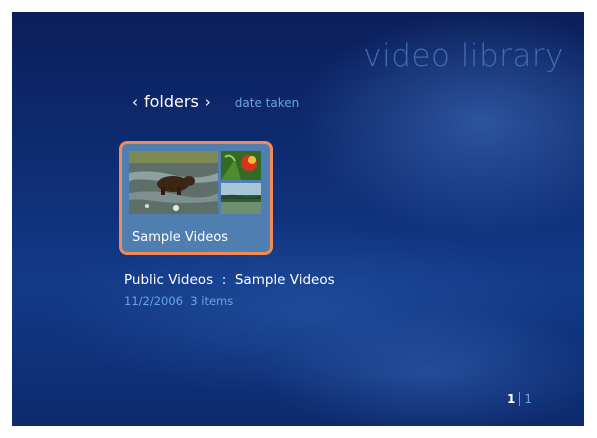  I want to click on path-folder: Public Videos, so click(169, 280).